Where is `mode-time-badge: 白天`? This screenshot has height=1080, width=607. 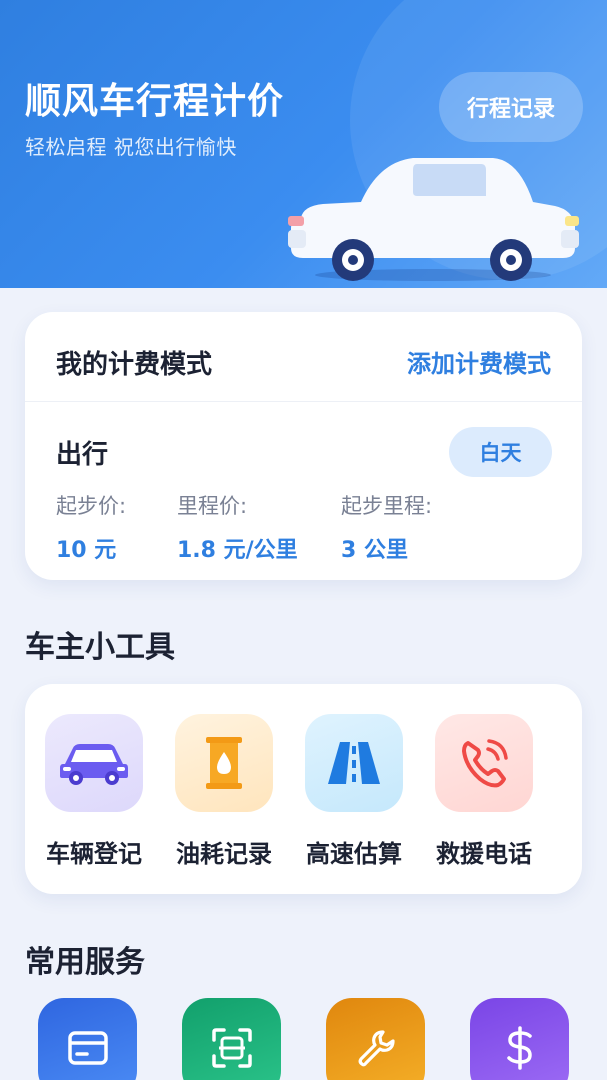
mode-time-badge: 白天 is located at coordinates (500, 452).